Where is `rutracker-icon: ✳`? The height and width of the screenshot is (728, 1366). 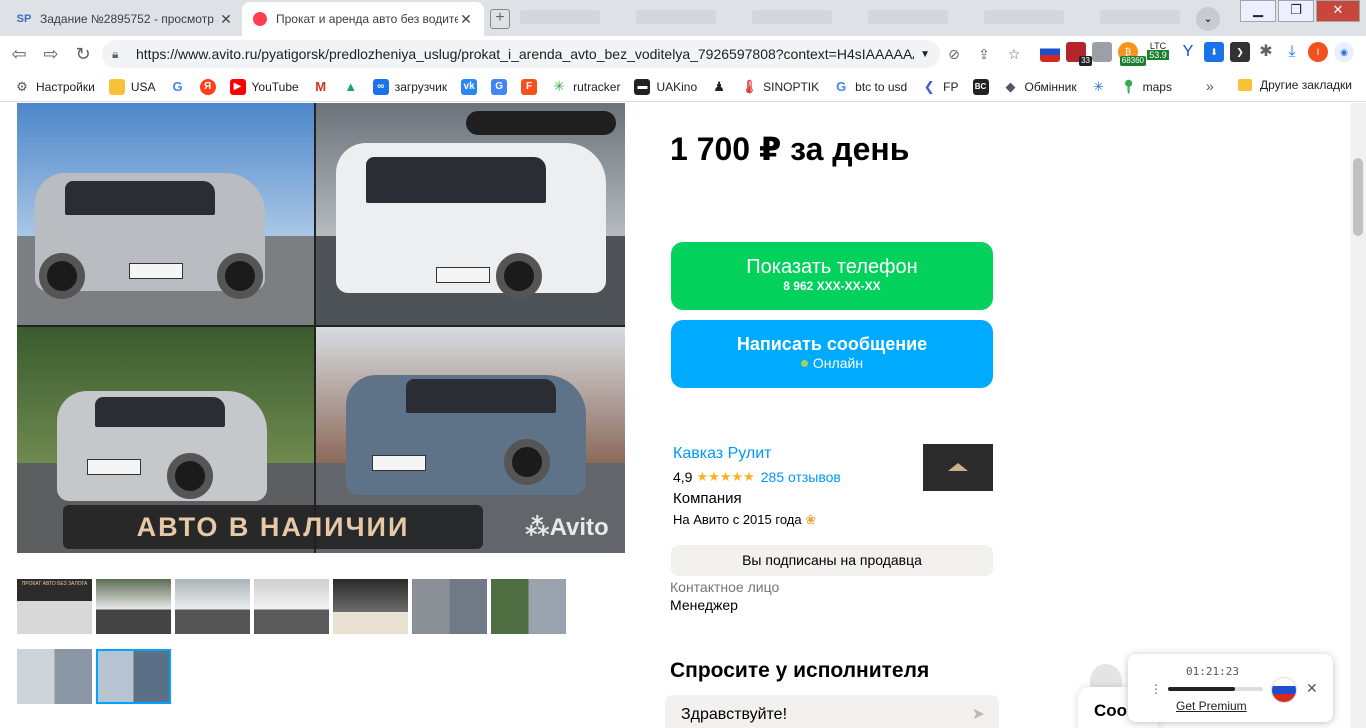
rutracker-icon: ✳ is located at coordinates (559, 86).